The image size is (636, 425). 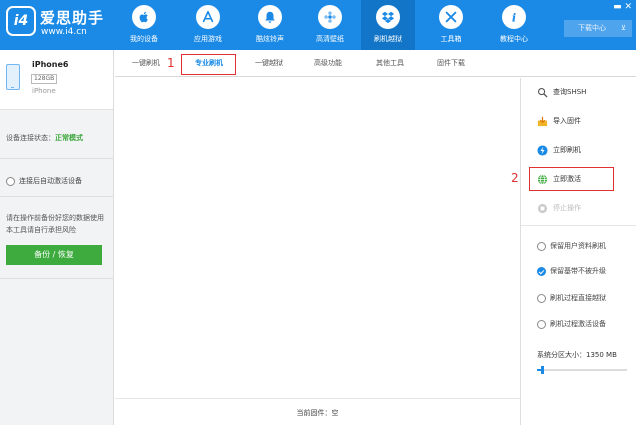 I want to click on download-center-label: 下载中心, so click(x=592, y=28).